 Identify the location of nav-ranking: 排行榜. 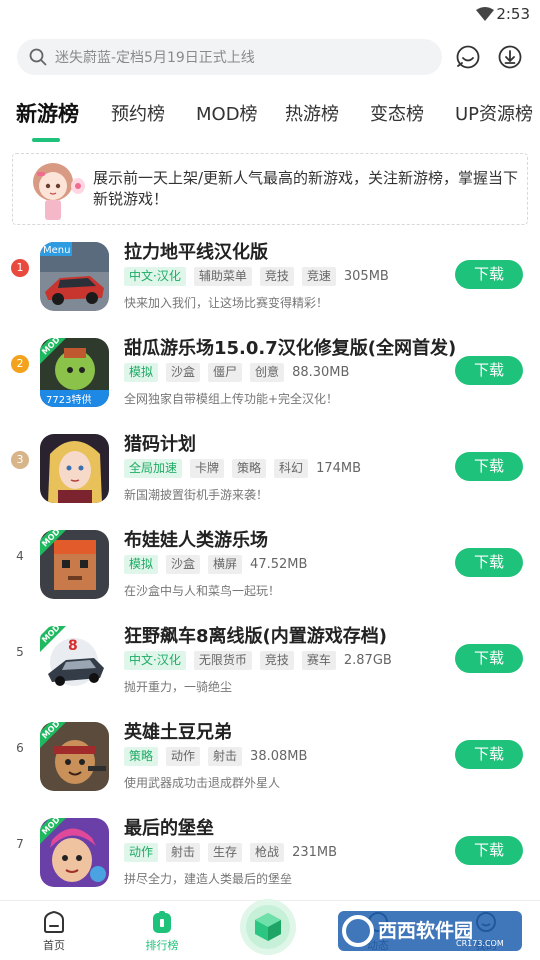
(162, 927).